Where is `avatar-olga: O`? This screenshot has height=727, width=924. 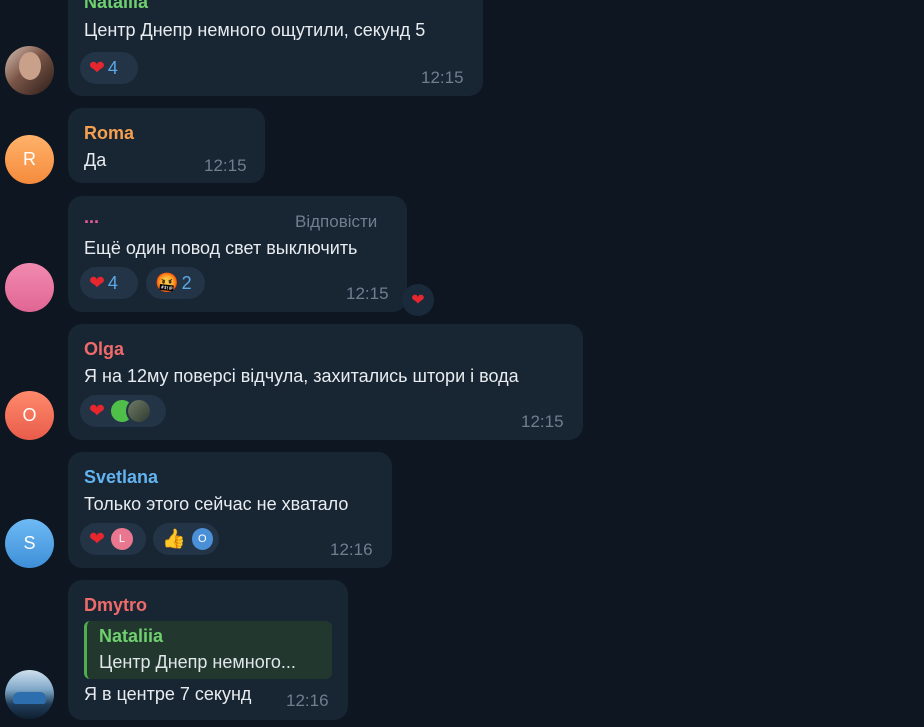
avatar-olga: O is located at coordinates (29, 415).